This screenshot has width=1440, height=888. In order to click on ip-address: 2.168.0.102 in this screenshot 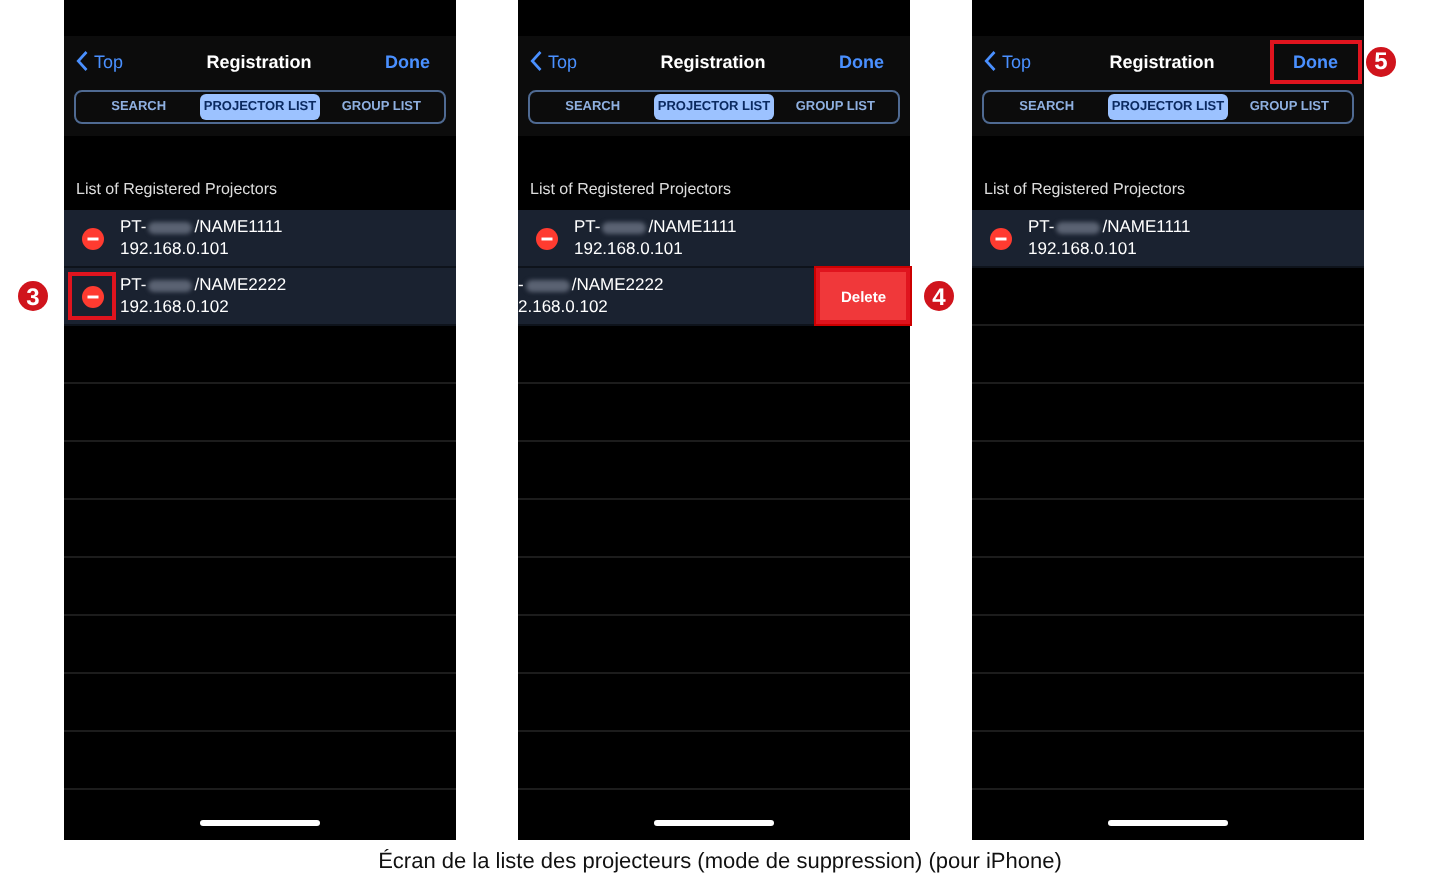, I will do `click(564, 307)`.